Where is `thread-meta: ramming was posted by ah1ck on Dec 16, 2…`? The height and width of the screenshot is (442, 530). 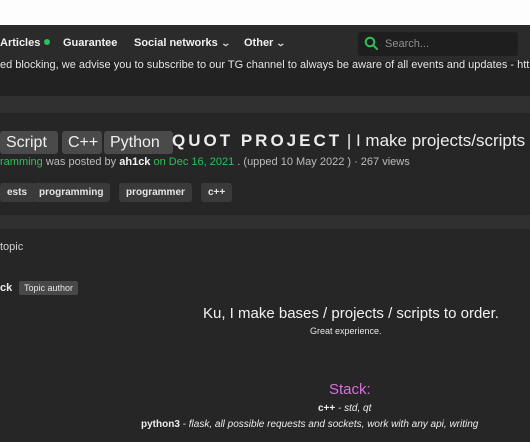
thread-meta: ramming was posted by ah1ck on Dec 16, 2… is located at coordinates (205, 162).